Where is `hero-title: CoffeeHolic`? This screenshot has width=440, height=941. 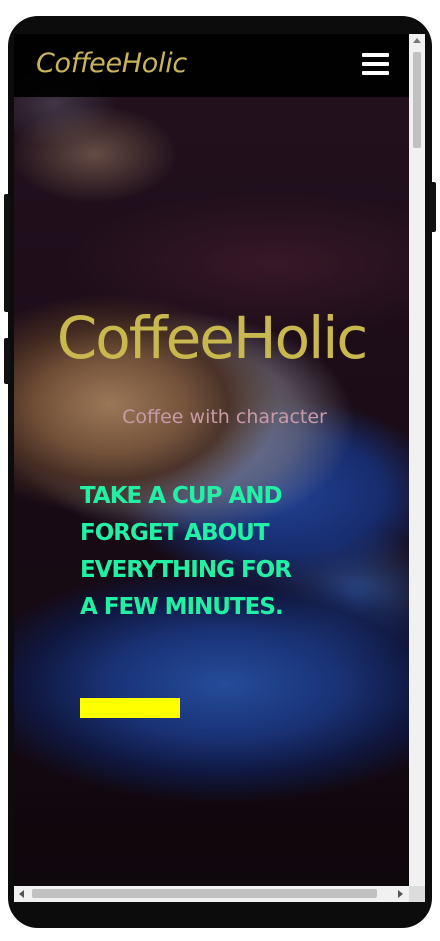
hero-title: CoffeeHolic is located at coordinates (212, 338).